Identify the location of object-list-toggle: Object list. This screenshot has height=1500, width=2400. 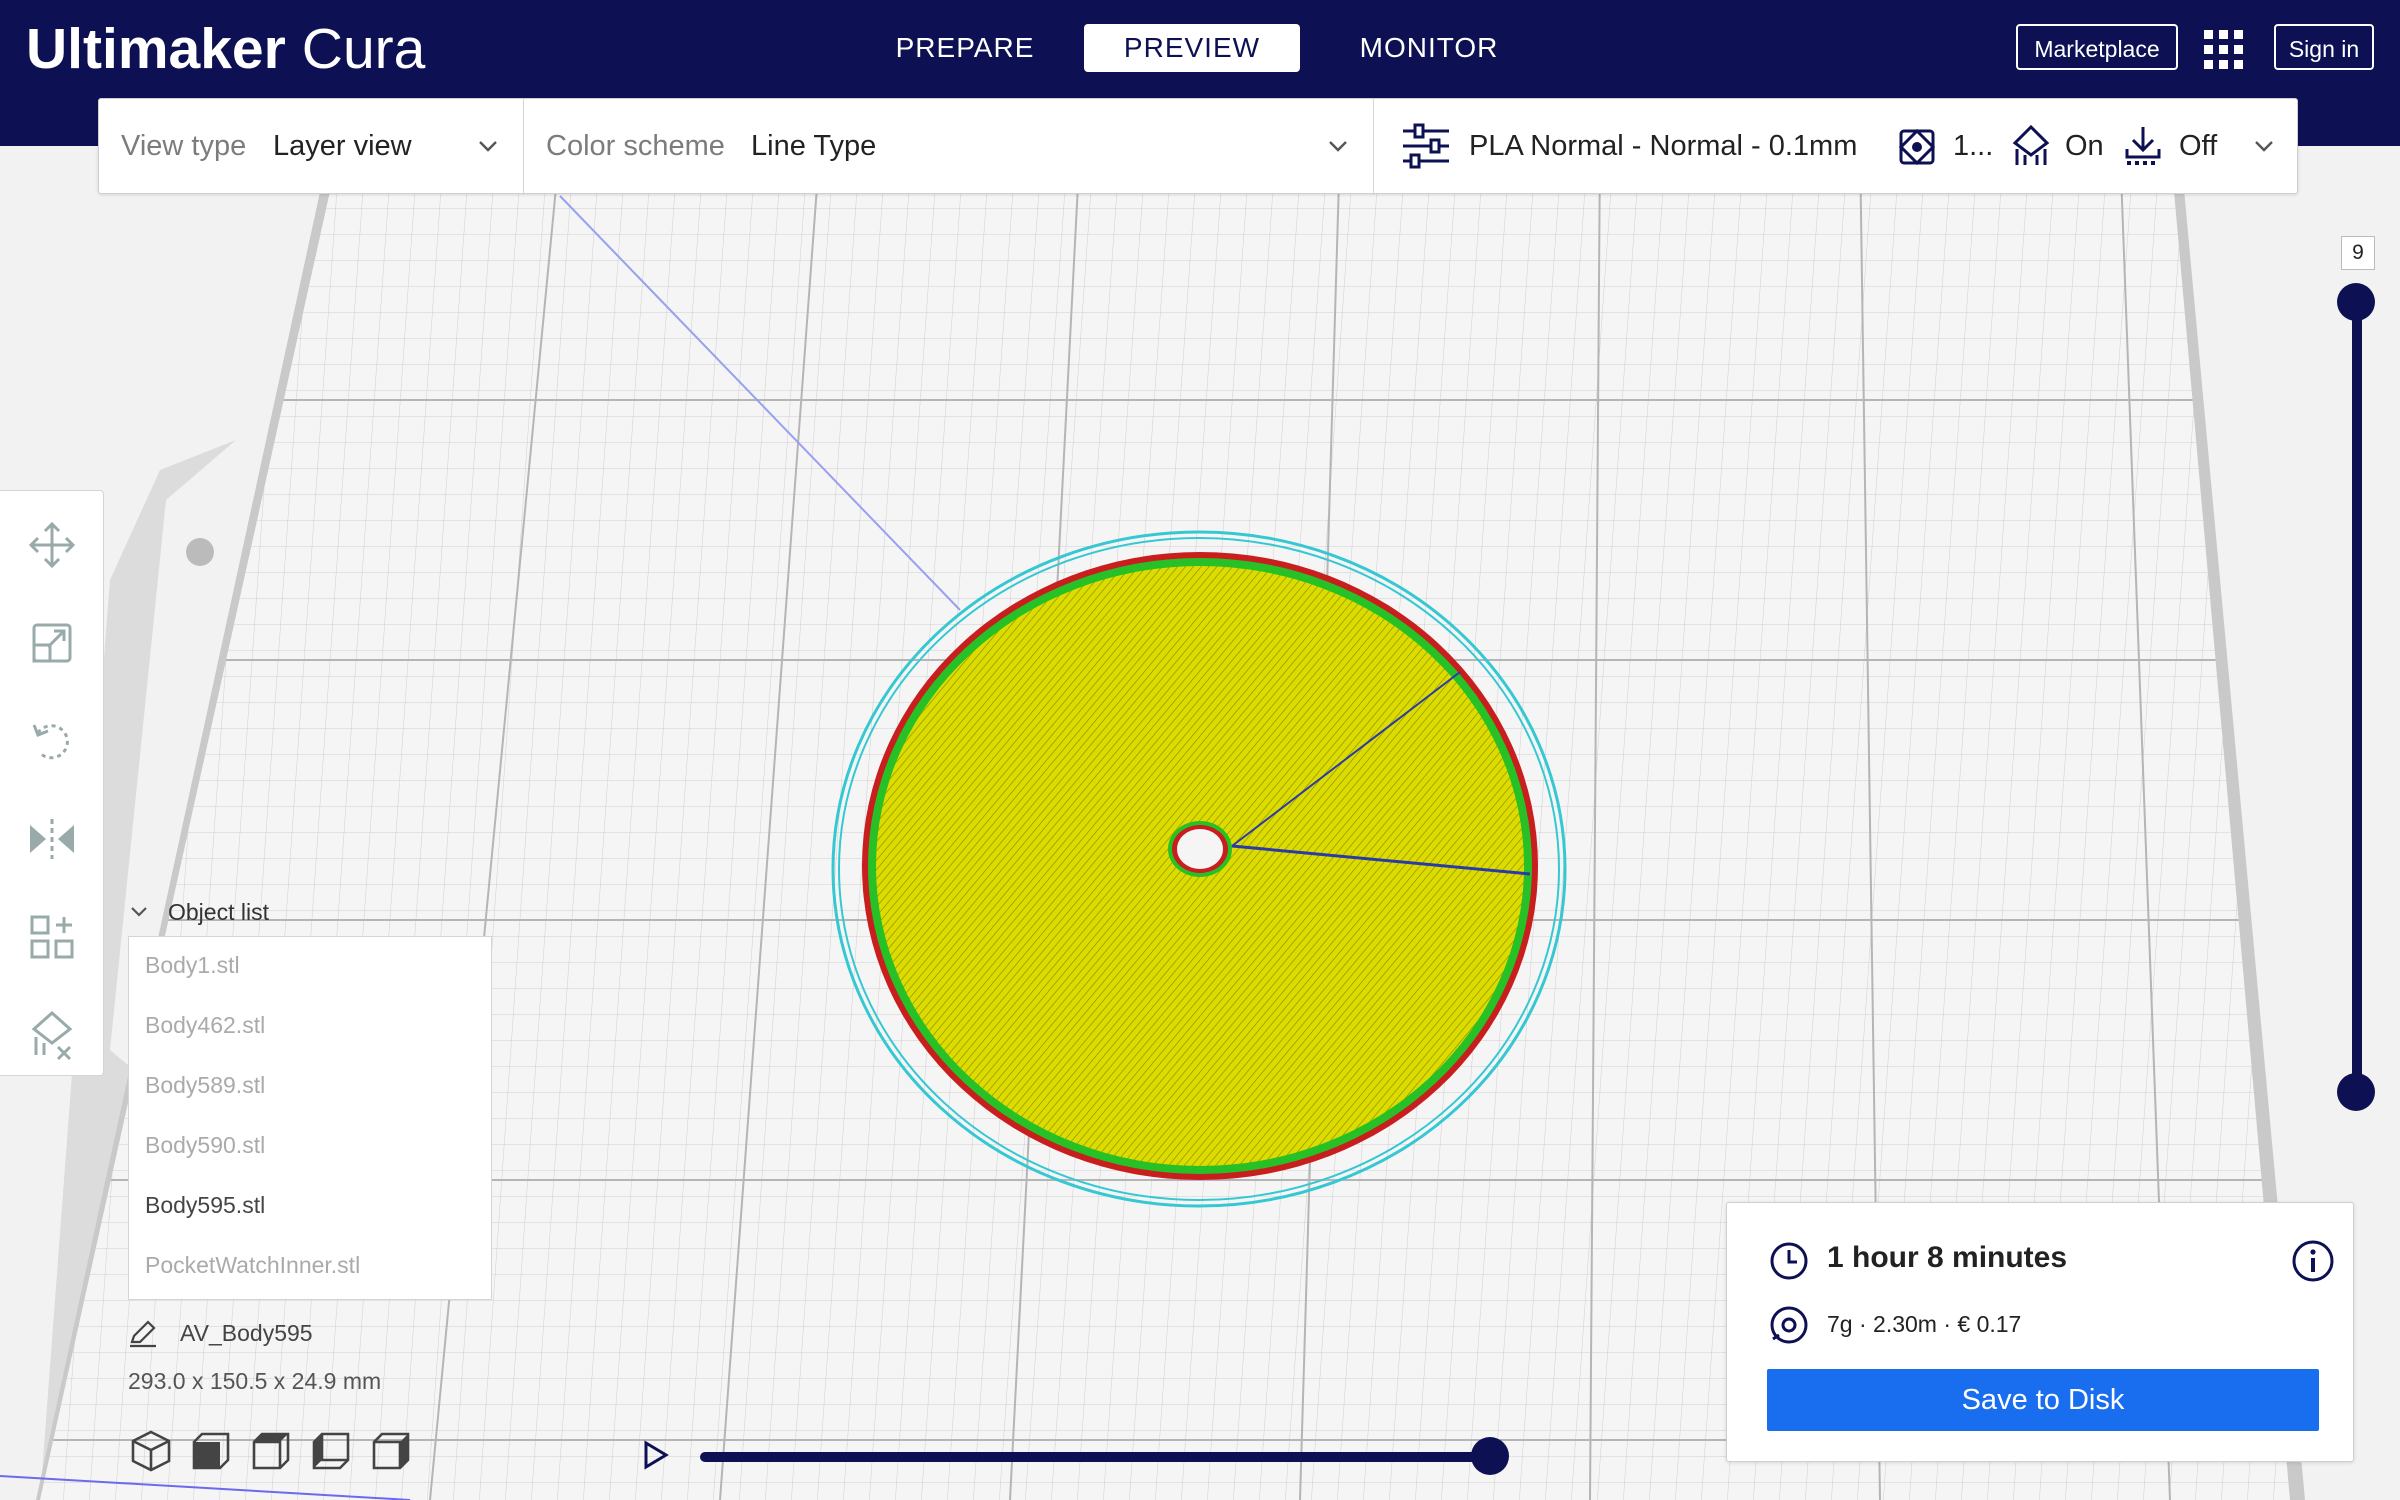
(198, 912).